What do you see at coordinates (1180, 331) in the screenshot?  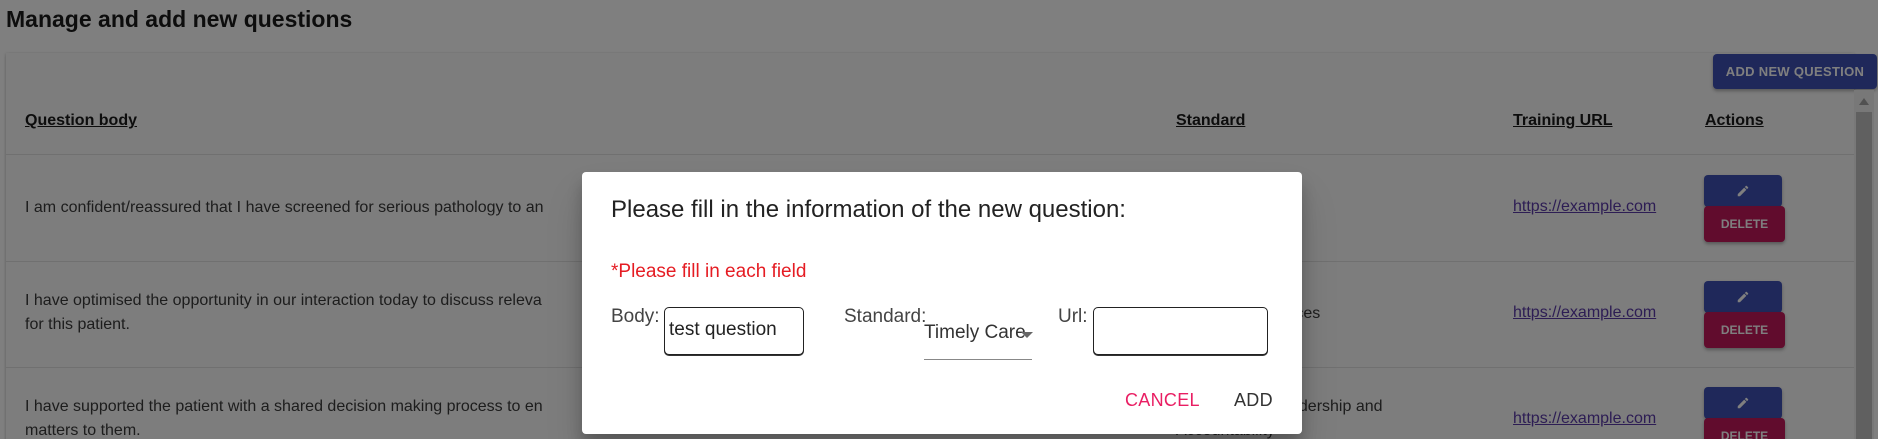 I see `url-input` at bounding box center [1180, 331].